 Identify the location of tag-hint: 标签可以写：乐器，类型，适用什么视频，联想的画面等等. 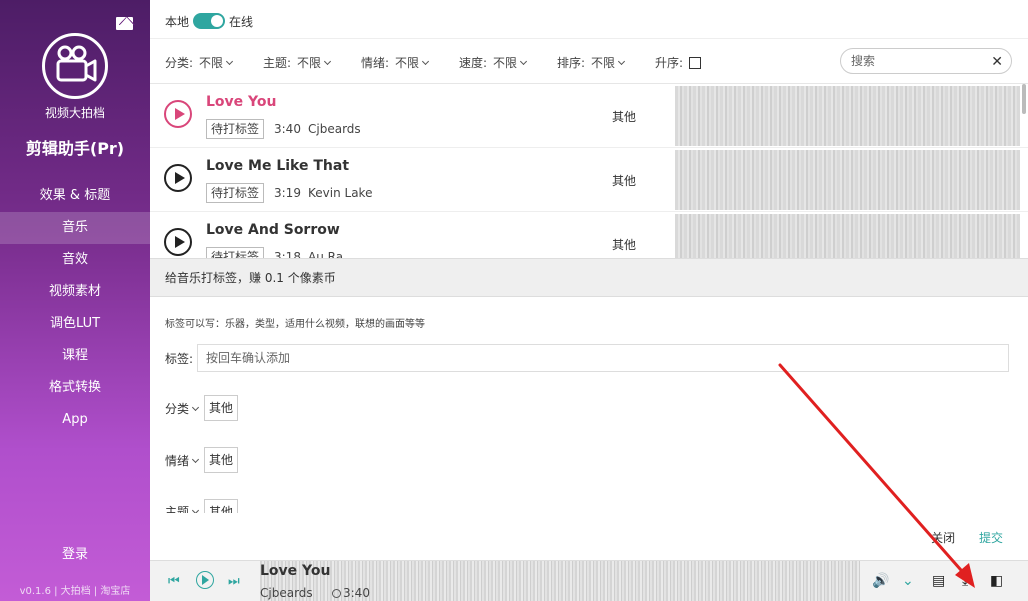
(295, 324).